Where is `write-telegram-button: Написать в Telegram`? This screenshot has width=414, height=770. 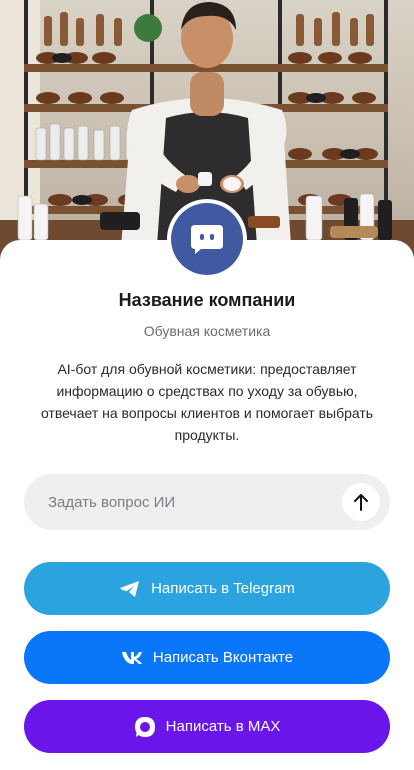
write-telegram-button: Написать в Telegram is located at coordinates (207, 588).